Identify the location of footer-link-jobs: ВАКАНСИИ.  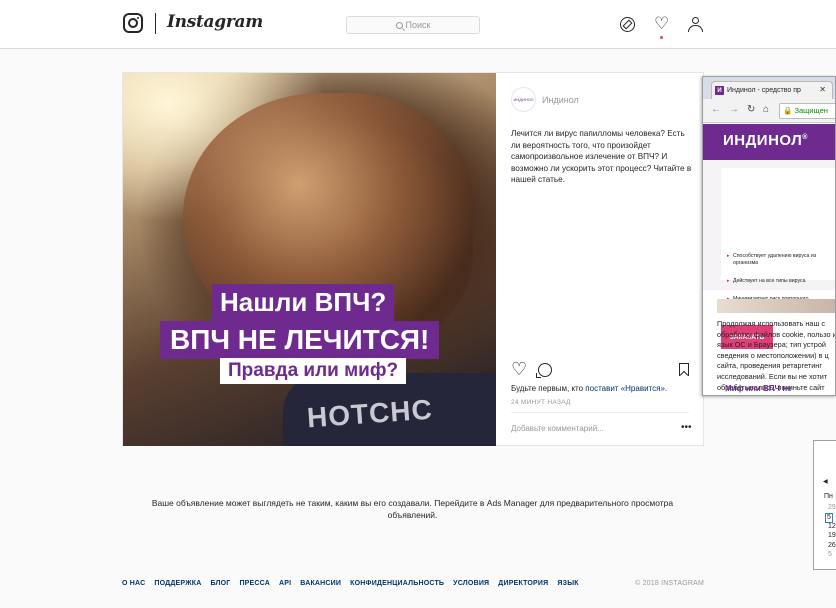
(320, 583).